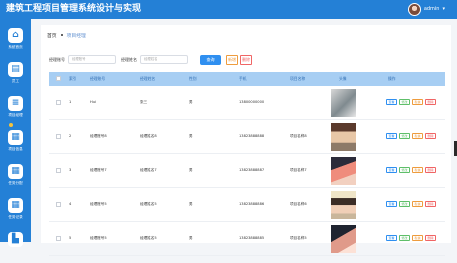  What do you see at coordinates (15, 115) in the screenshot?
I see `sidebar-item-label: 项目经理` at bounding box center [15, 115].